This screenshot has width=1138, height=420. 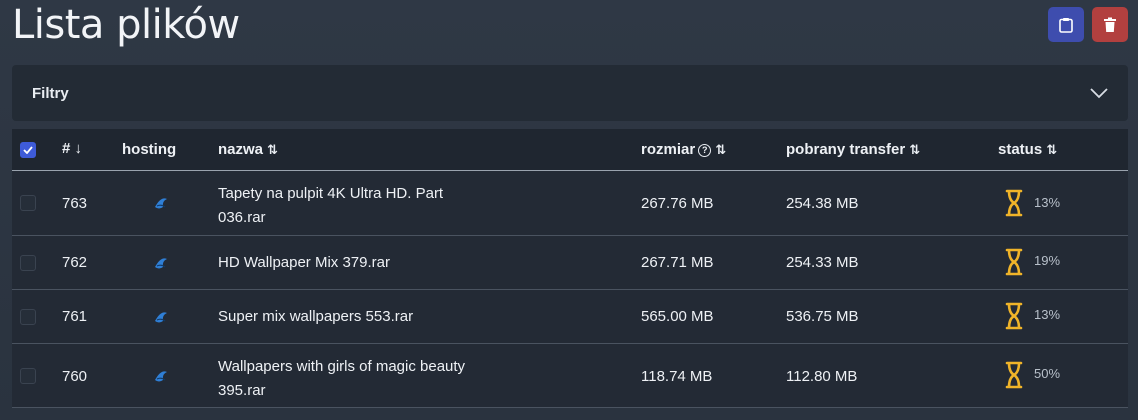 I want to click on question-circle-icon: ?, so click(x=705, y=150).